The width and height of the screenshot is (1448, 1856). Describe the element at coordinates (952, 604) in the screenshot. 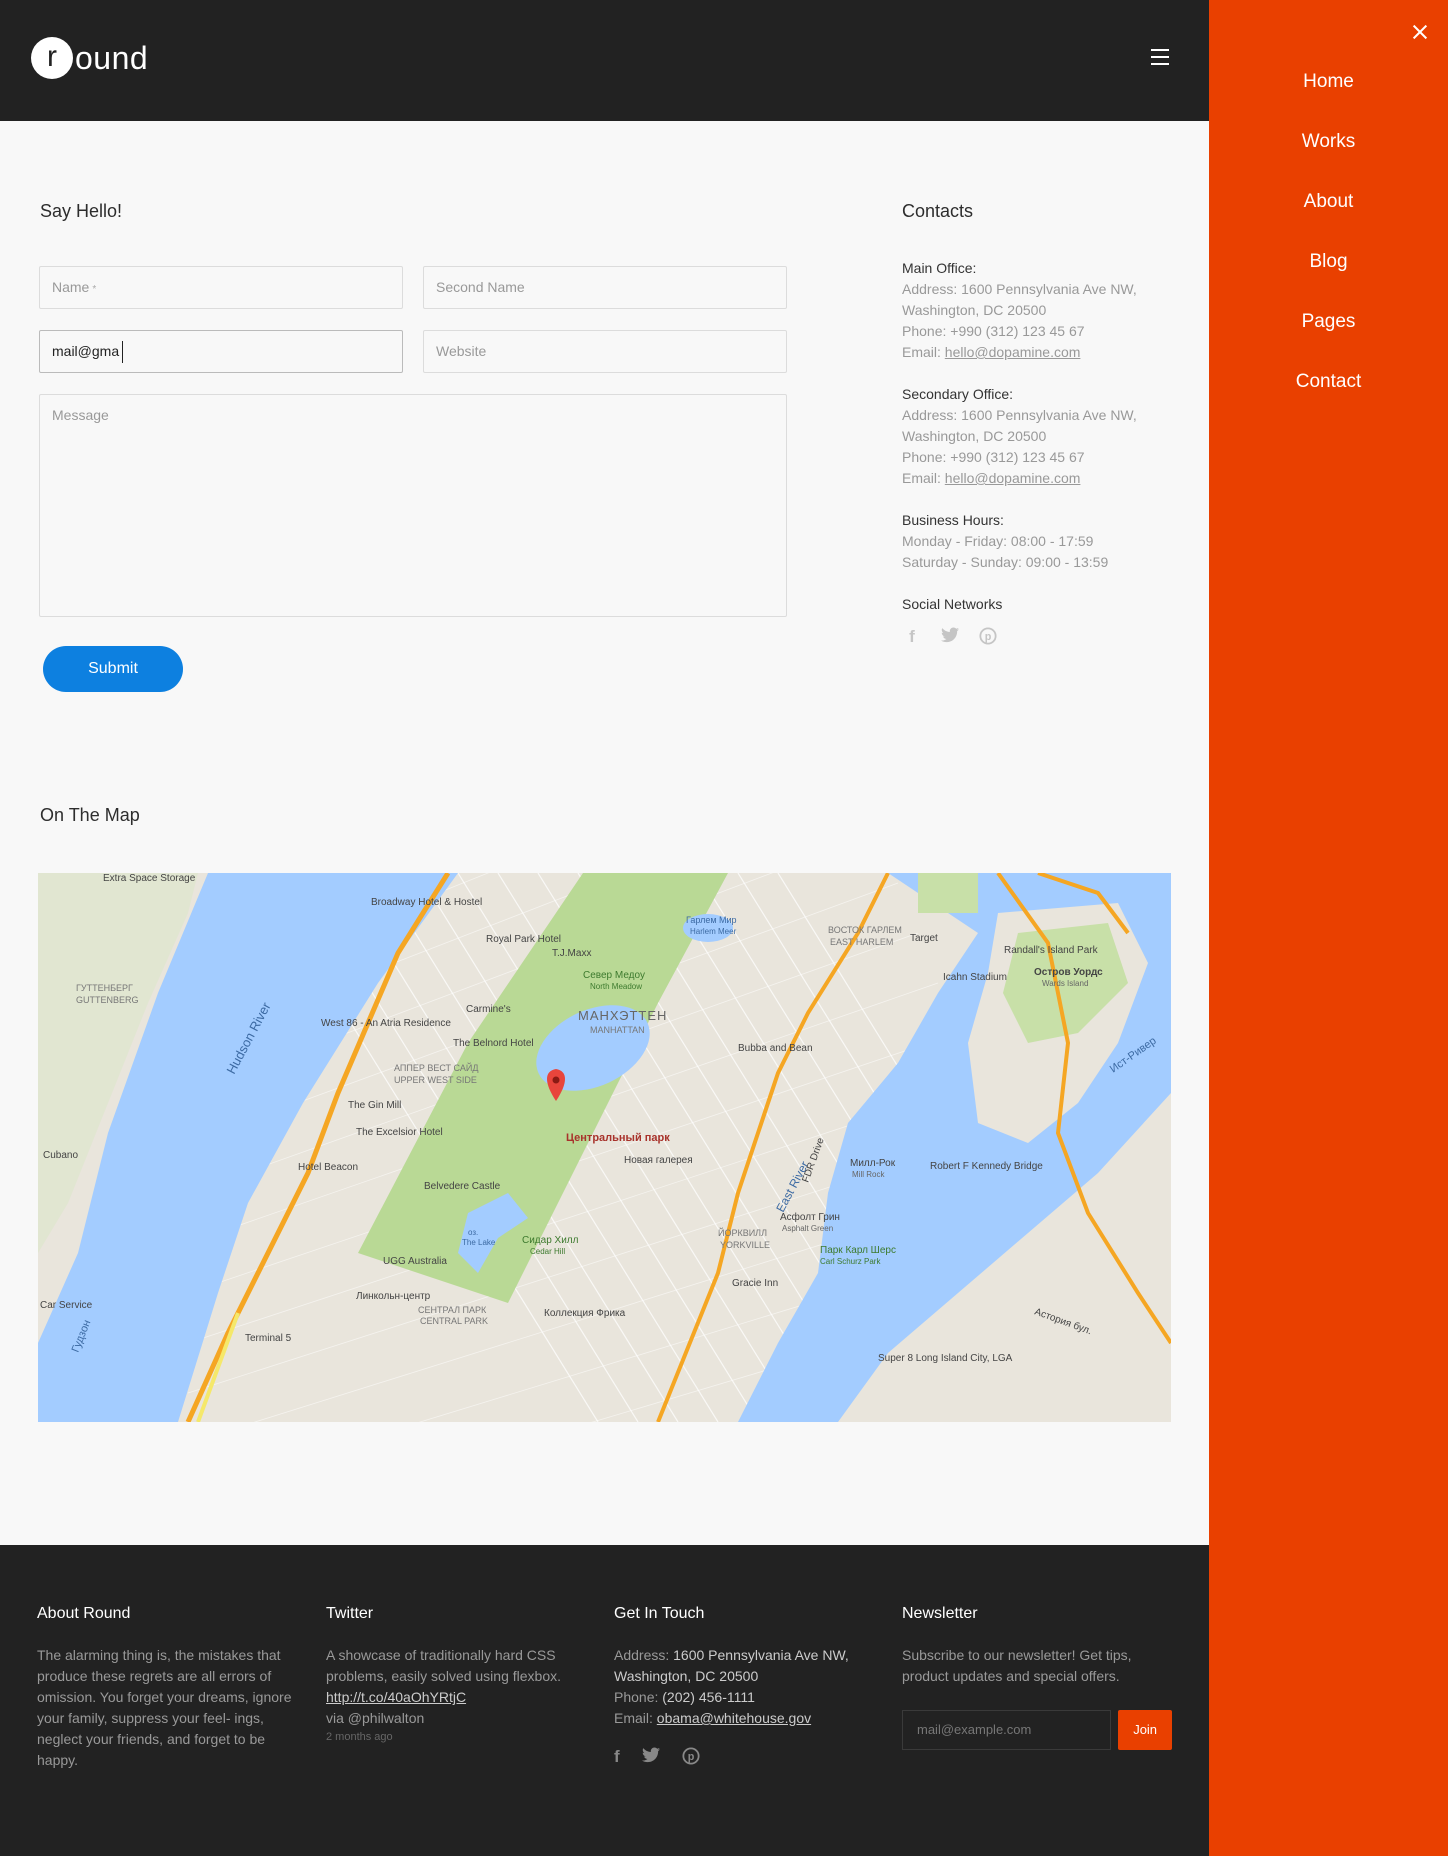

I see `social-networks-label: Social Networks` at that location.